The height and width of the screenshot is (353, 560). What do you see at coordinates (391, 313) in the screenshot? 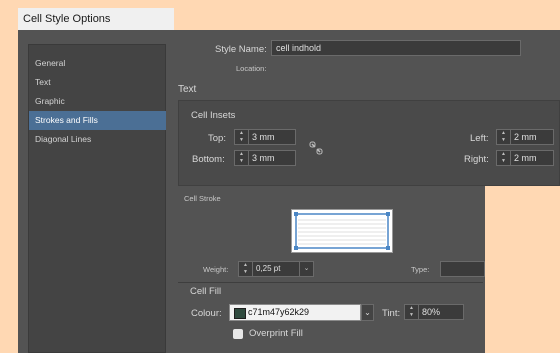
I see `tint-label: Tint:` at bounding box center [391, 313].